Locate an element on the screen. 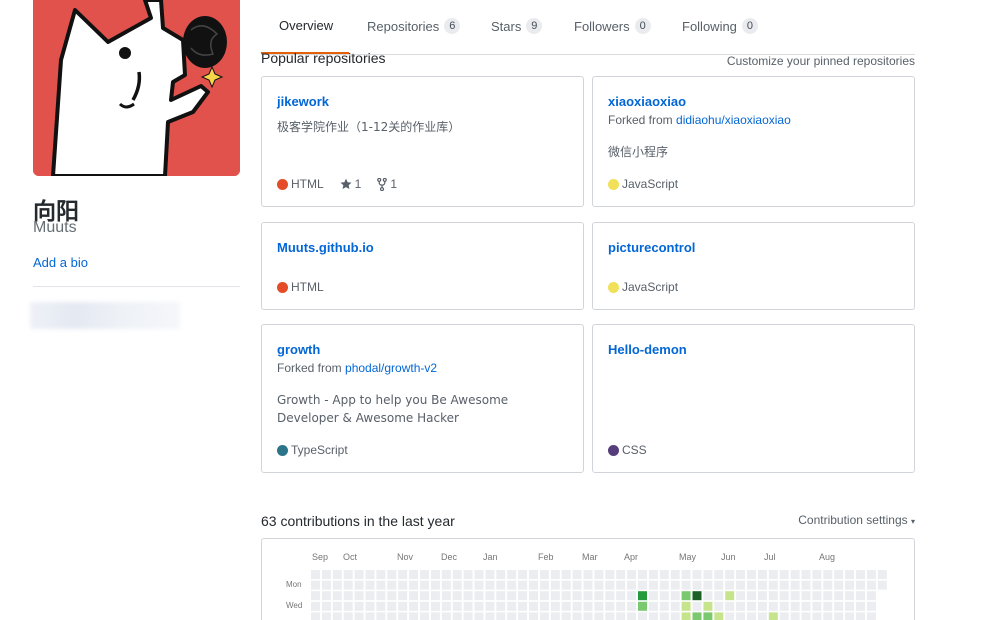 Image resolution: width=985 pixels, height=620 pixels. customize-pins-link: Customize your pinned repositories is located at coordinates (821, 61).